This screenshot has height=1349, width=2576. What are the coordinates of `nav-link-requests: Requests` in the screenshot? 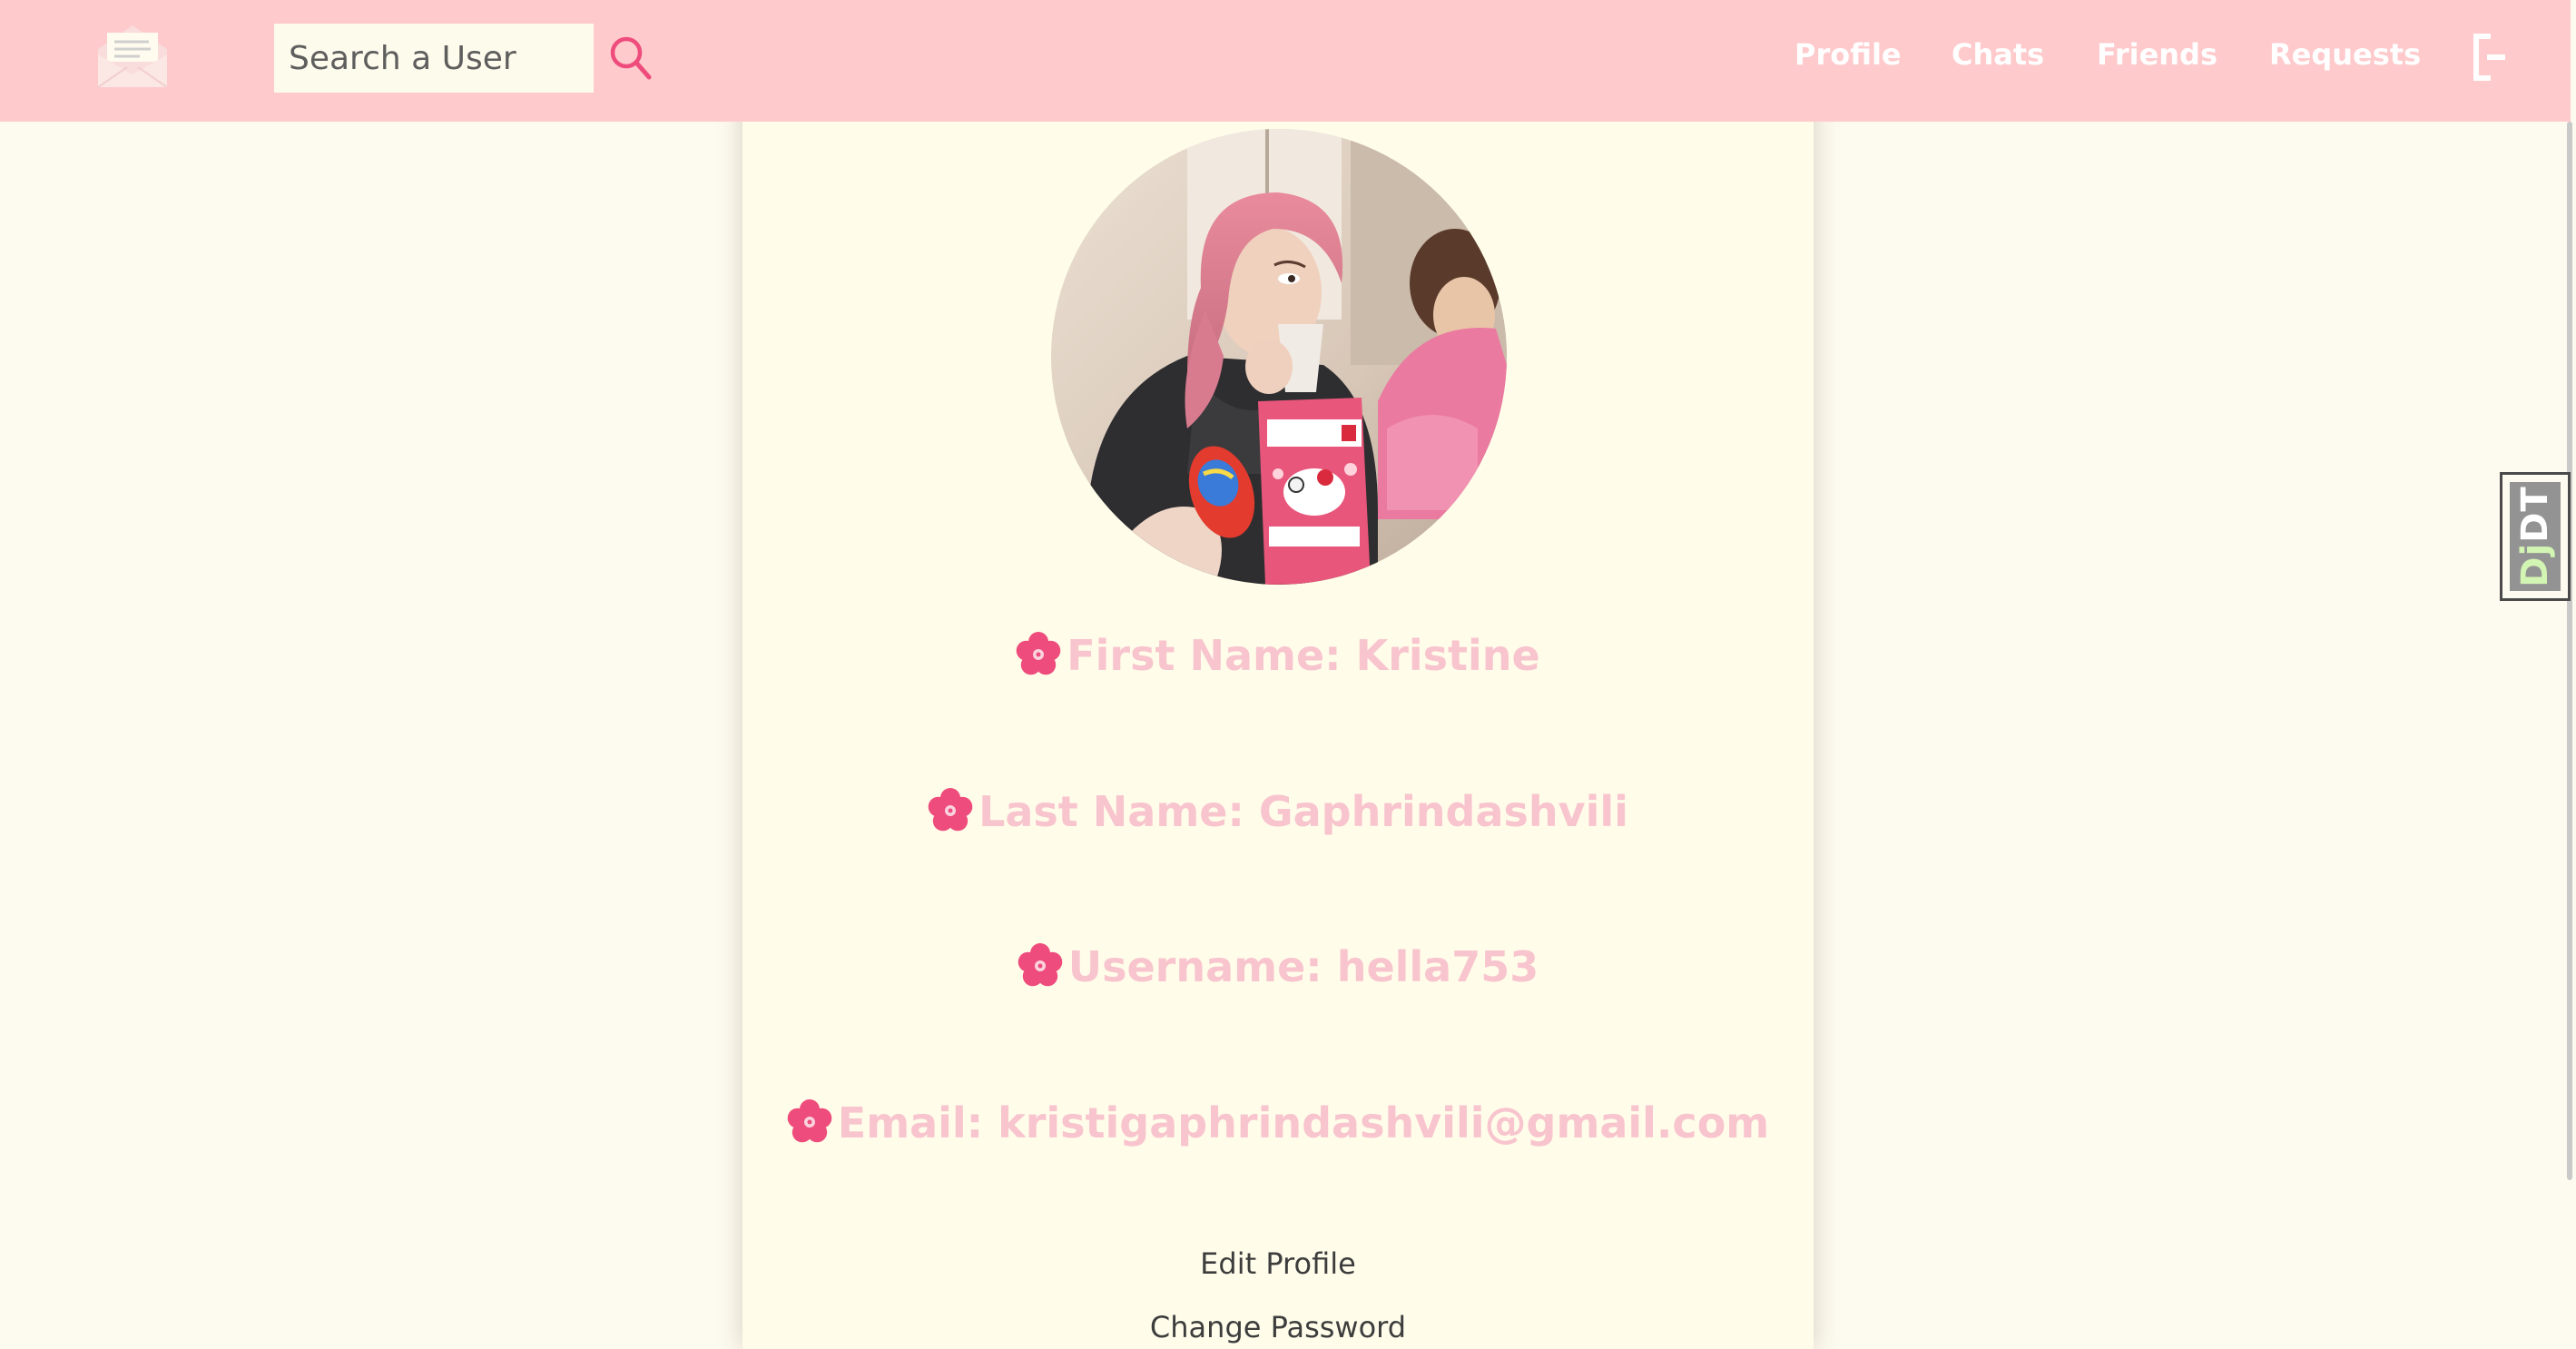 It's located at (2345, 54).